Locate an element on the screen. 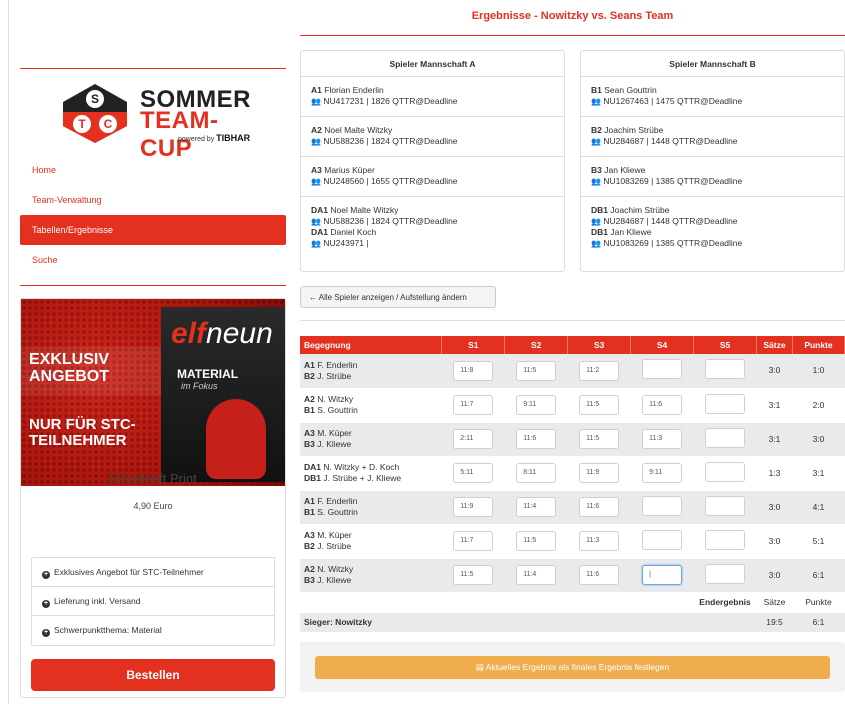  player-info: NU284687 | 1448 QTTR@Deadline is located at coordinates (670, 141).